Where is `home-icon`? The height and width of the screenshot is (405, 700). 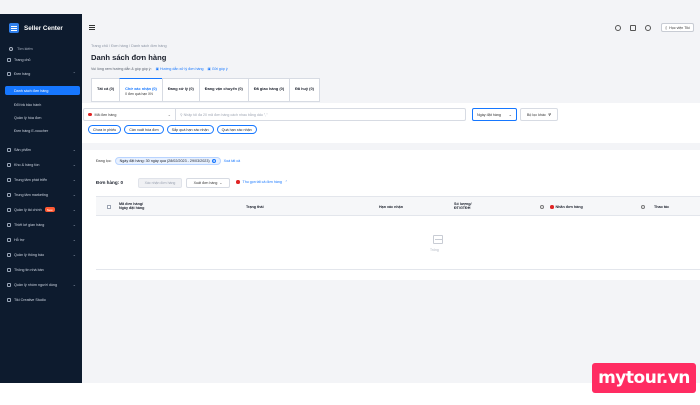
home-icon is located at coordinates (9, 59).